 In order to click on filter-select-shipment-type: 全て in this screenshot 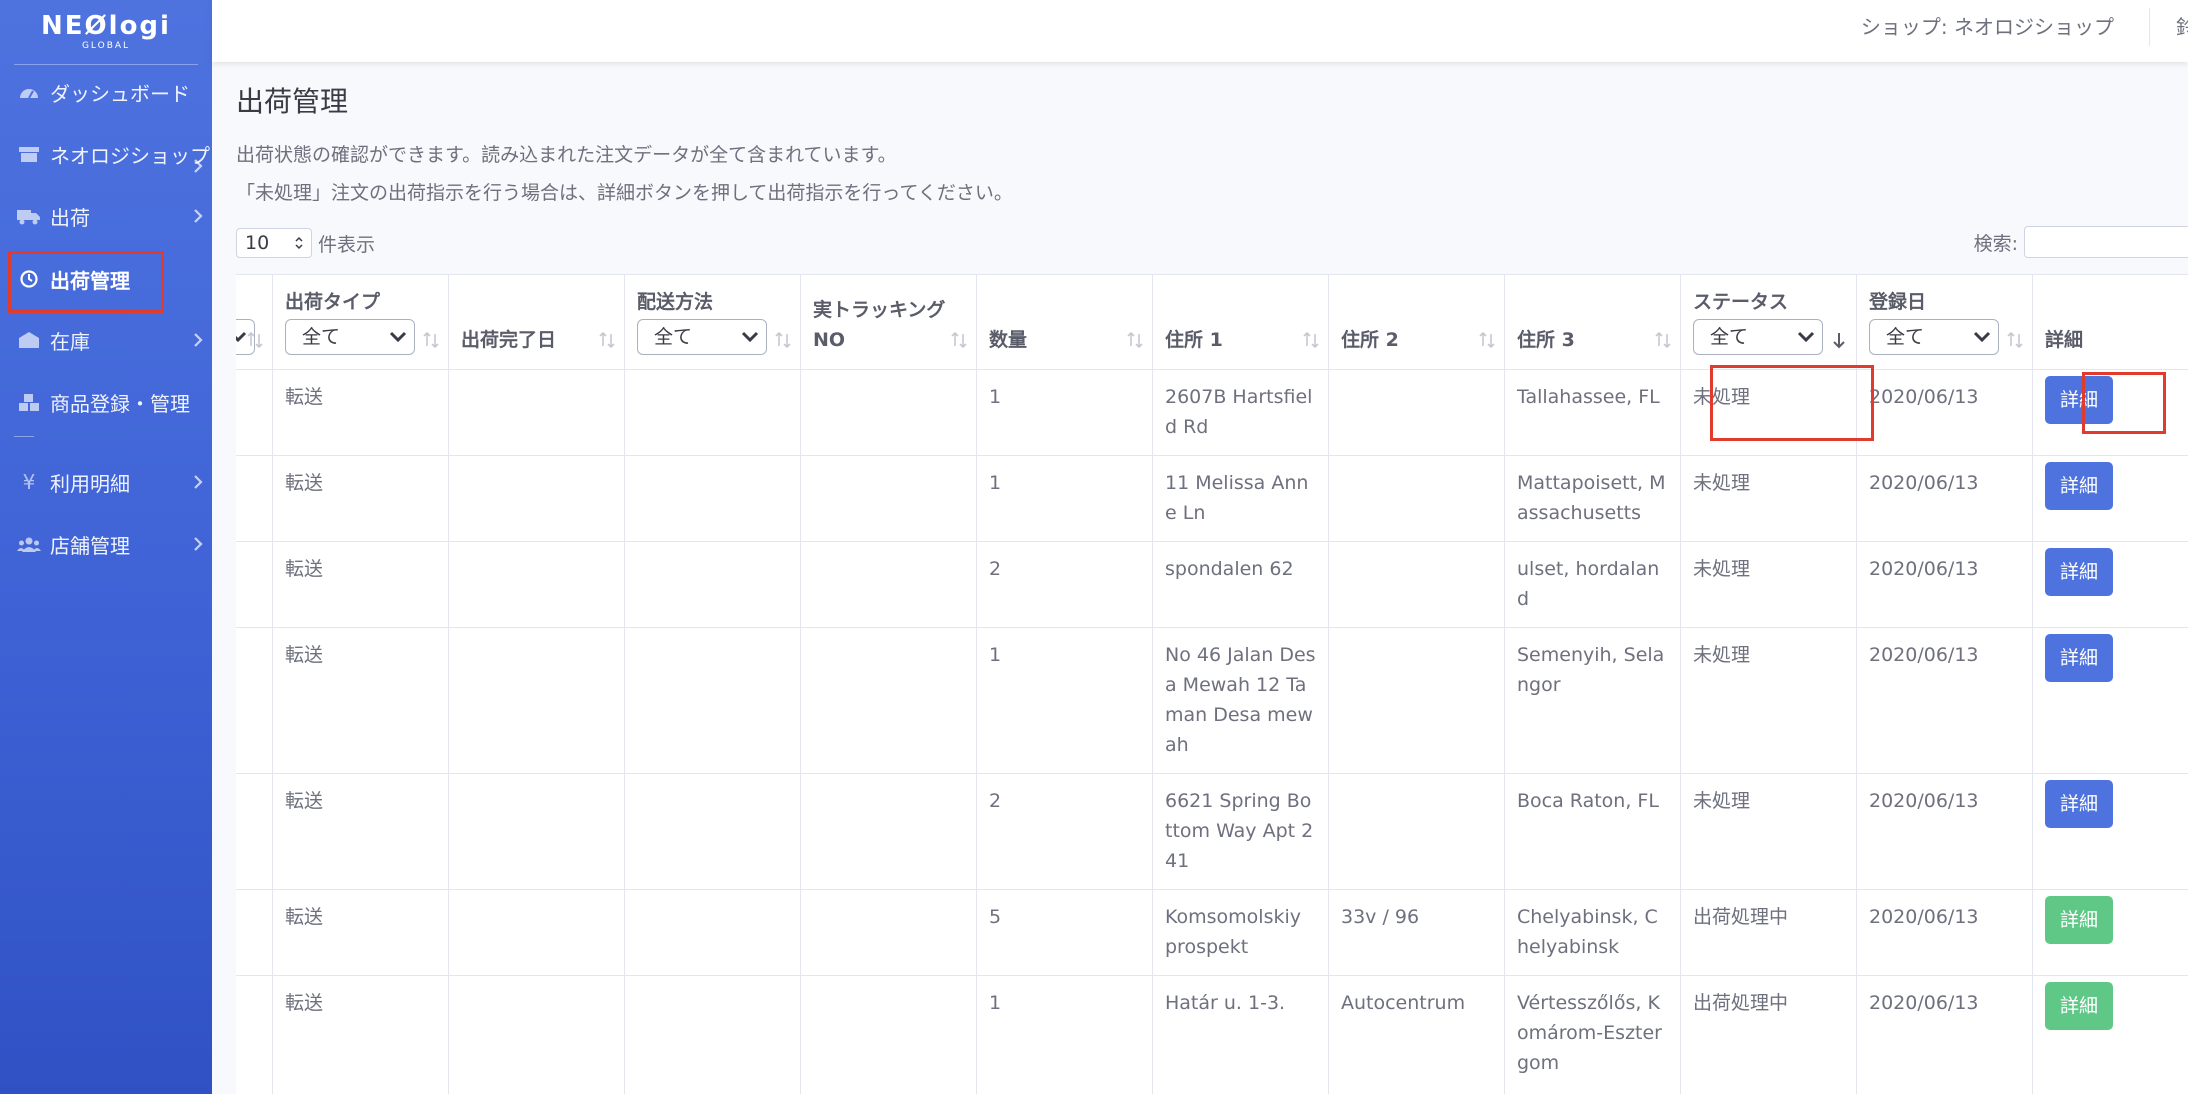, I will do `click(350, 337)`.